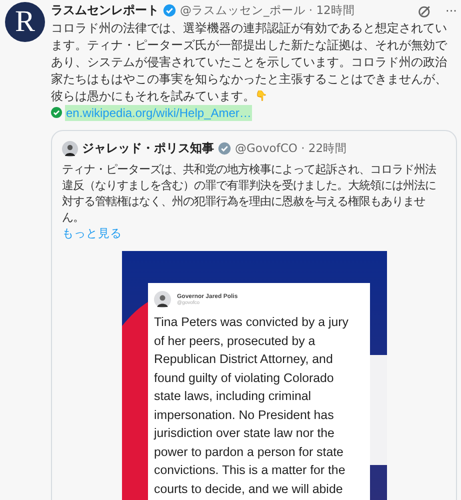 This screenshot has width=461, height=500. What do you see at coordinates (249, 62) in the screenshot?
I see `post-text: コロラド州の法律では、選挙機器の連邦認証が有効であると想定されています。ティナ・ピーターズ氏が一部提出した新たな証拠は、それが無効であり、システムが侵害されていたことを示しています。コロラド州の政治家たちはもはやこの事実を知らなかったと主張することはできませんが、彼らは愚かにもそれを試みています。👇` at bounding box center [249, 62].